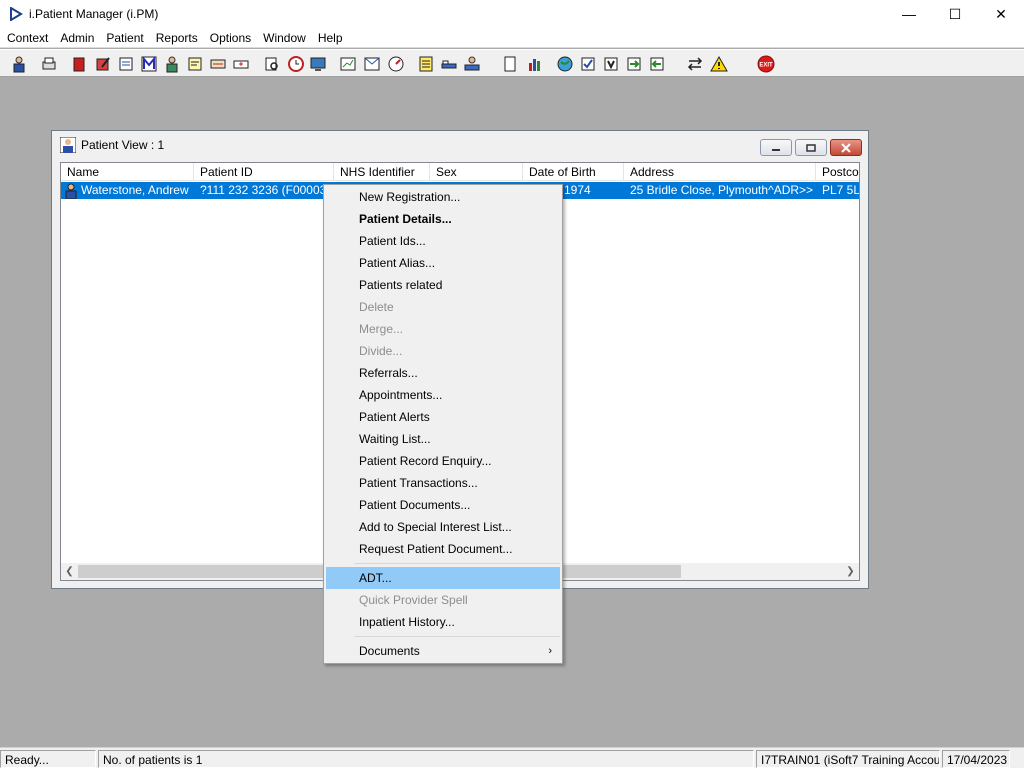 This screenshot has width=1024, height=768. Describe the element at coordinates (611, 64) in the screenshot. I see `check-down-icon` at that location.